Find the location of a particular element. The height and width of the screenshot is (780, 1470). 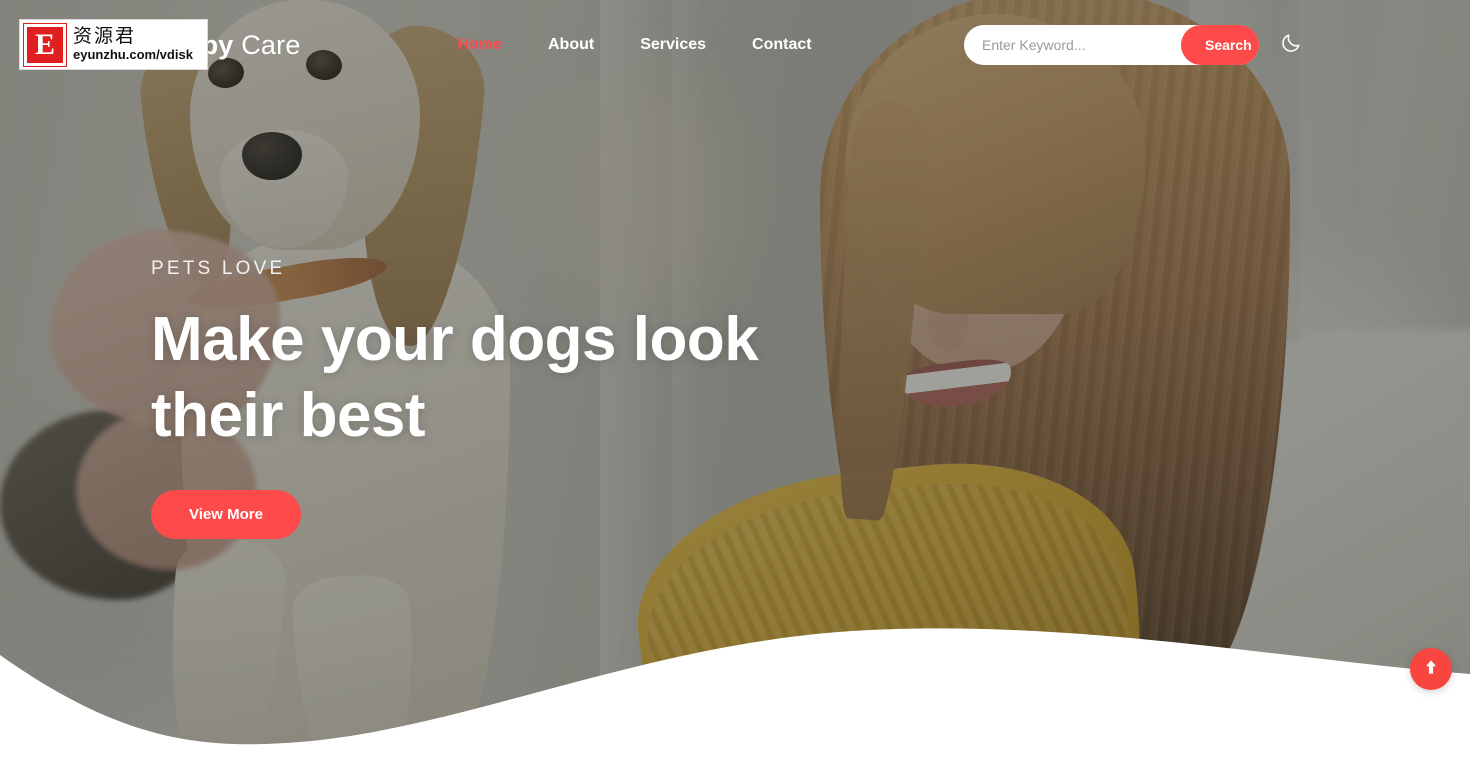

nav-item-home: Home is located at coordinates (480, 45).